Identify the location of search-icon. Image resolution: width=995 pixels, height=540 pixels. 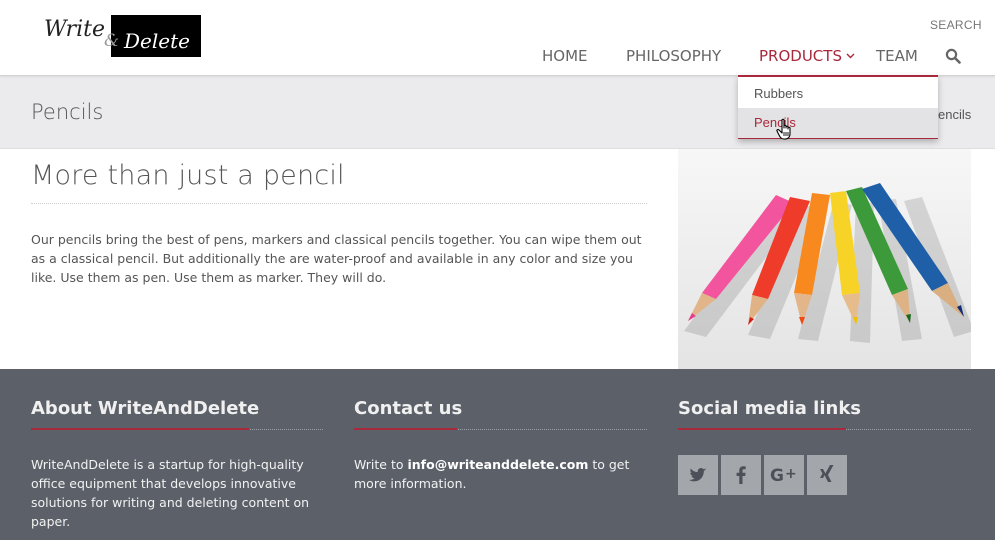
(953, 56).